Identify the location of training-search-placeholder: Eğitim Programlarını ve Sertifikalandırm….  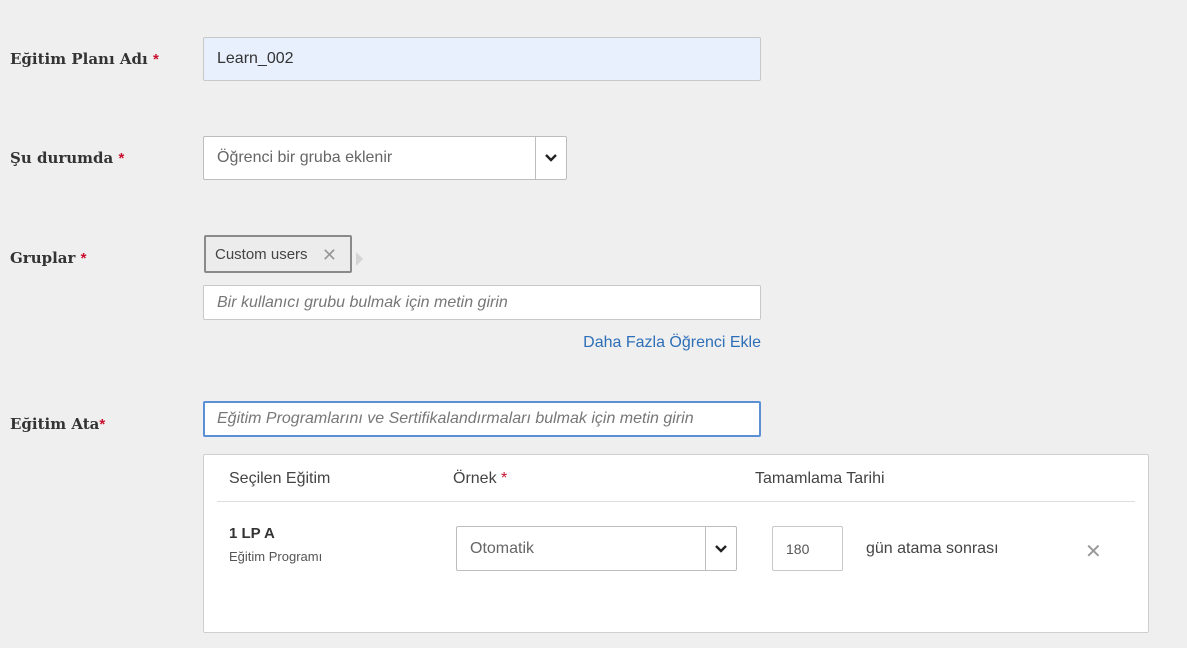
(455, 418).